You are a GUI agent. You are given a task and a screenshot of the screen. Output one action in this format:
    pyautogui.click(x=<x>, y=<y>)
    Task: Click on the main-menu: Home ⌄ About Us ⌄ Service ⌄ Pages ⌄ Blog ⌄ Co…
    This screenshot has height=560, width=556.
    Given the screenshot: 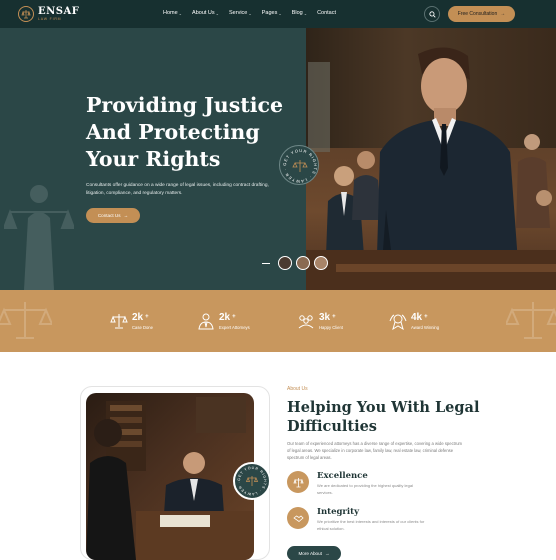 What is the action you would take?
    pyautogui.click(x=254, y=13)
    